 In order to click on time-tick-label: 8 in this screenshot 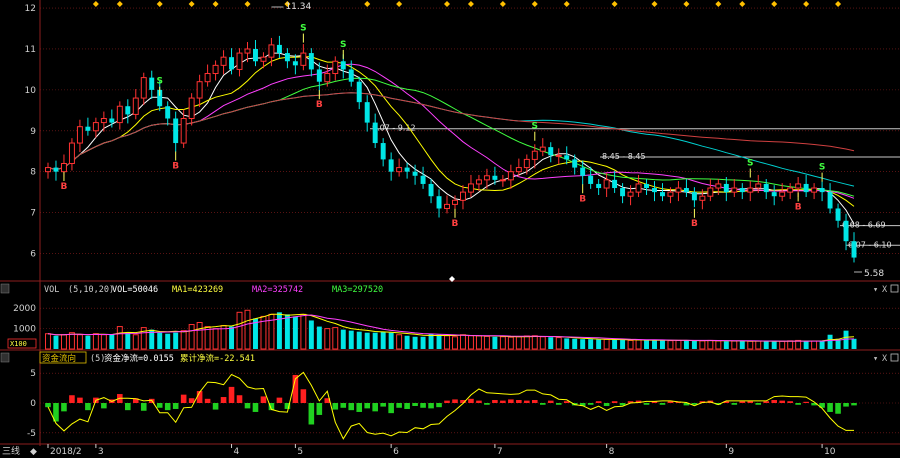, I will do `click(612, 452)`.